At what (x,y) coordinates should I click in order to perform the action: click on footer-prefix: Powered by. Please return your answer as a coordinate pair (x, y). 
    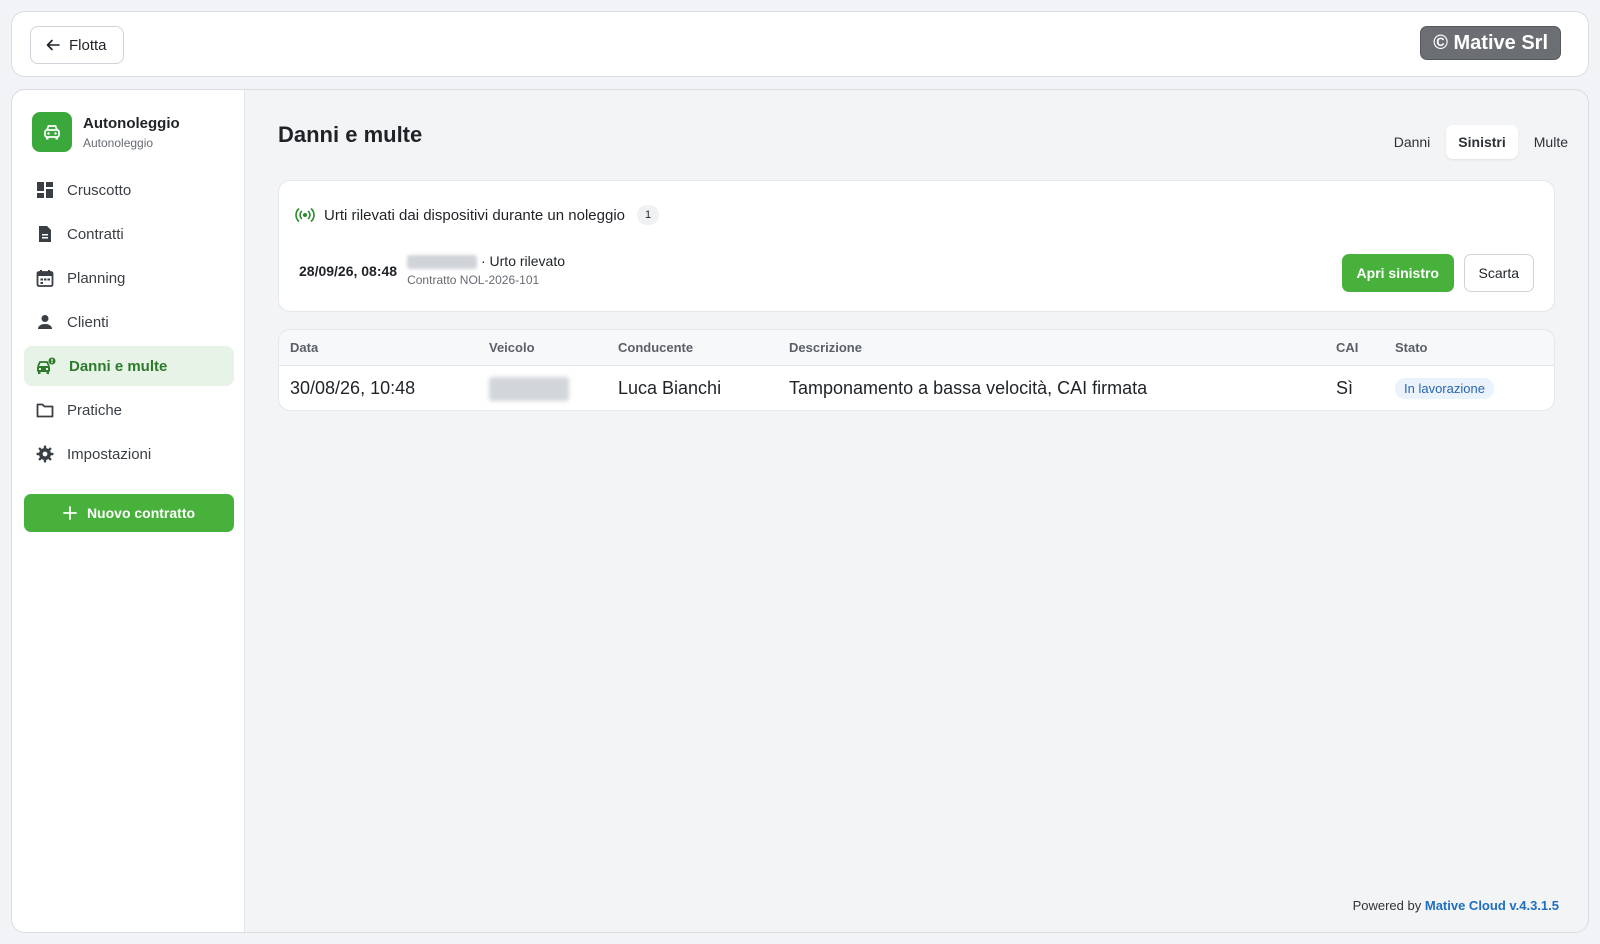
    Looking at the image, I should click on (1387, 905).